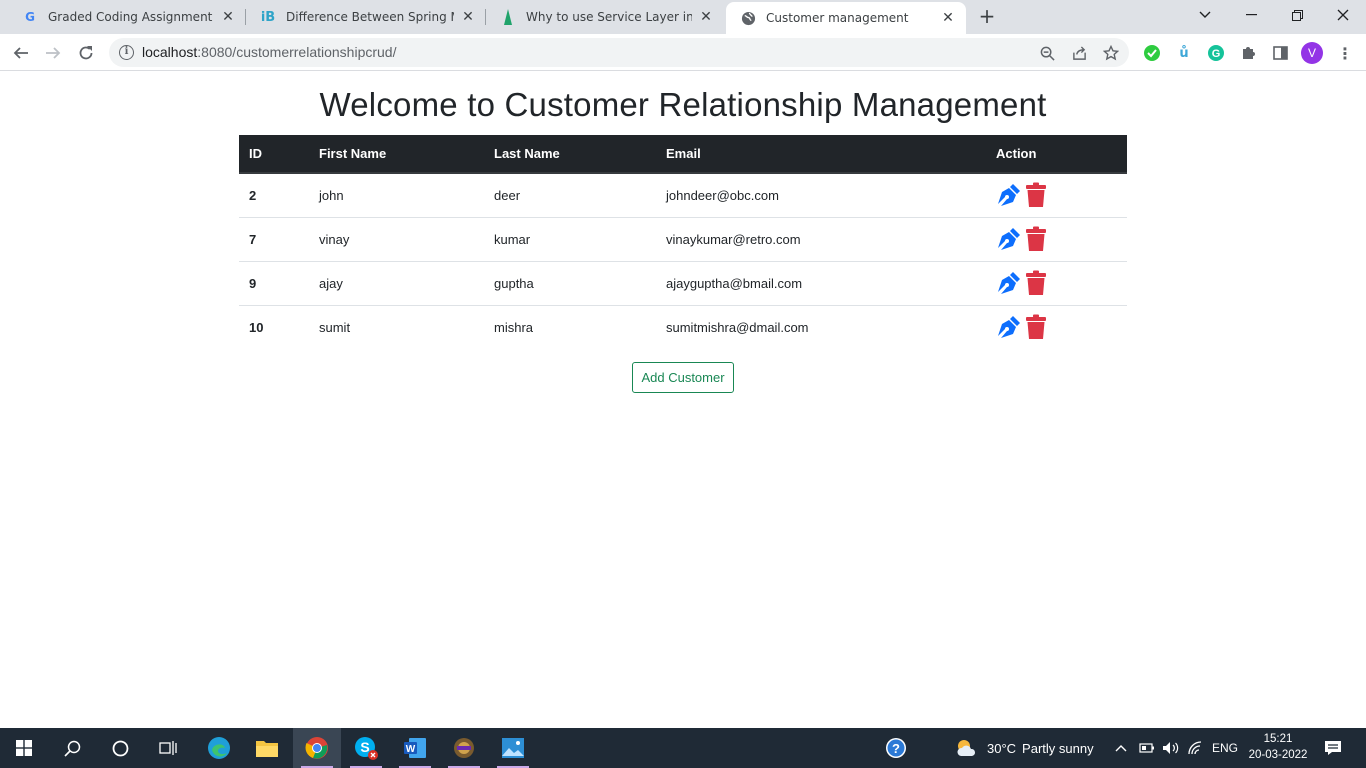 This screenshot has width=1366, height=768. Describe the element at coordinates (21, 53) in the screenshot. I see `back-button` at that location.